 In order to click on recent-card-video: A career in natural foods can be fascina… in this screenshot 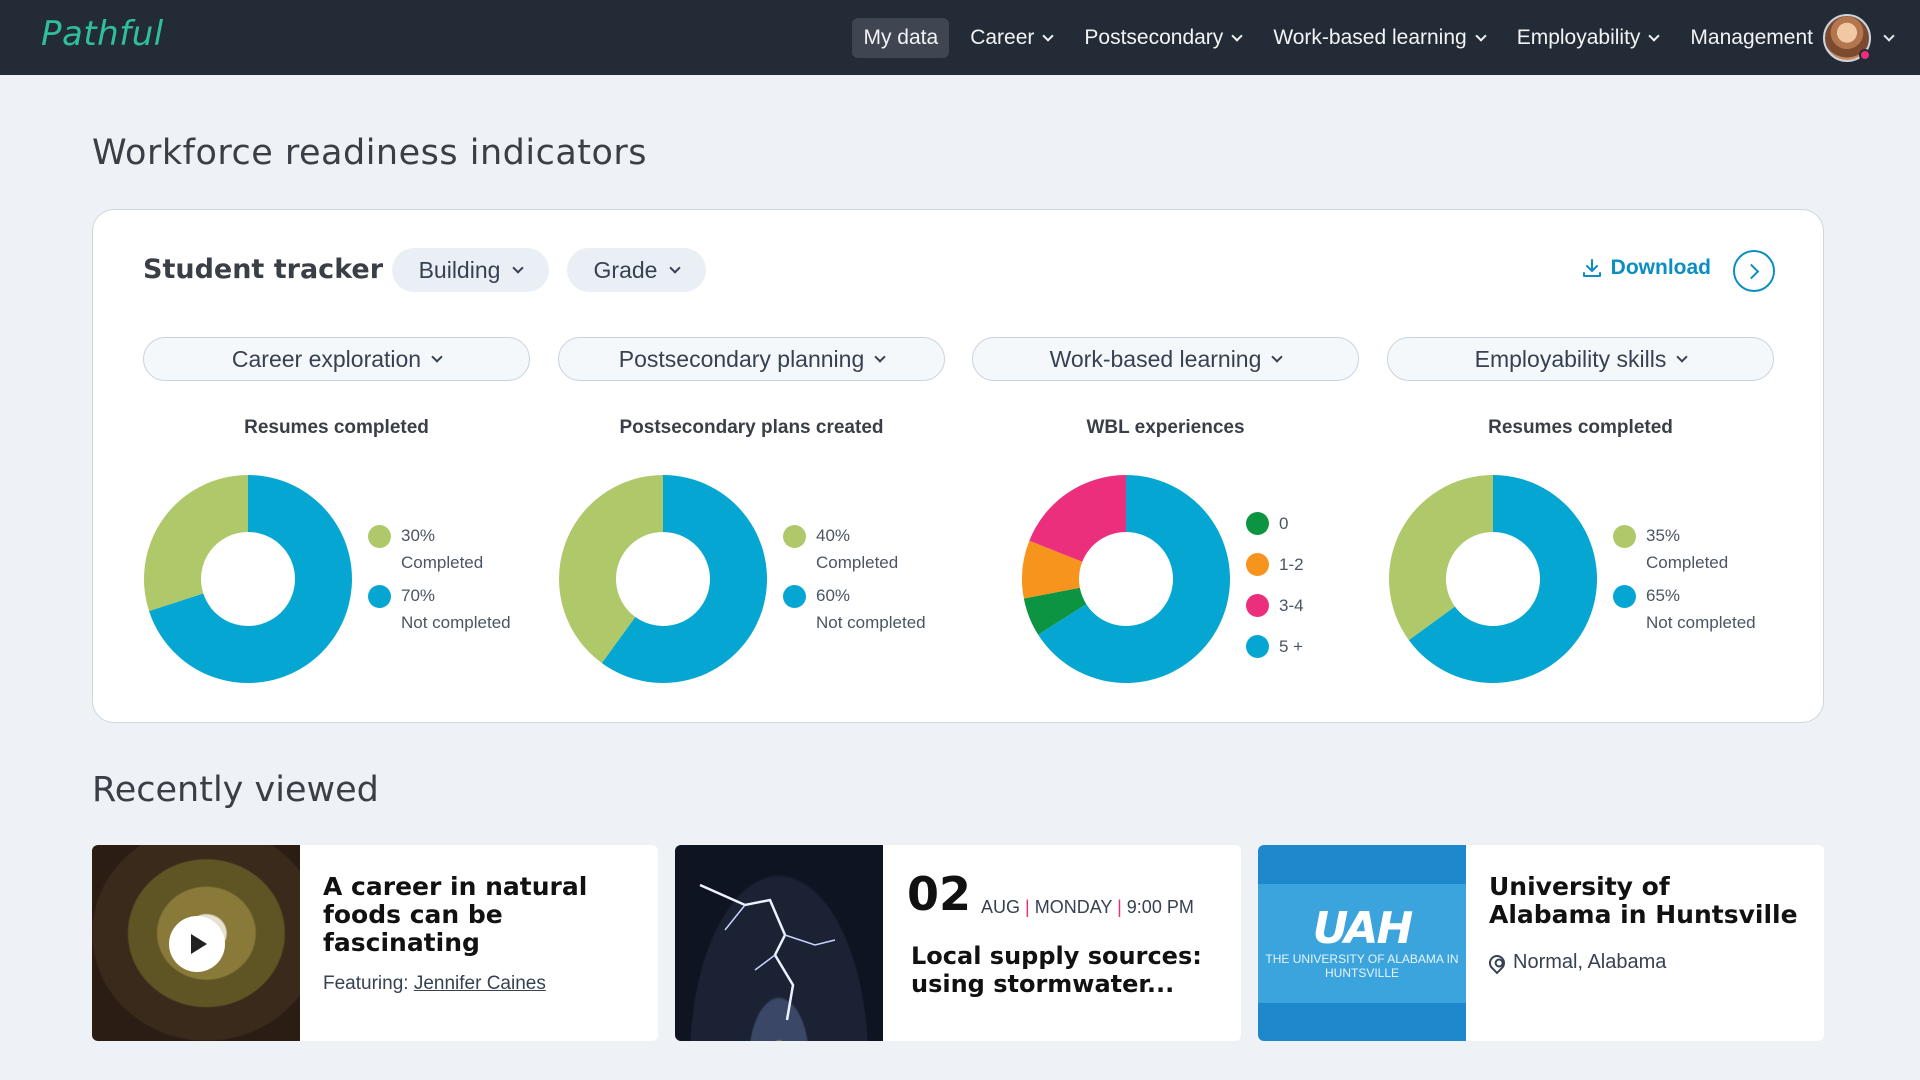, I will do `click(375, 943)`.